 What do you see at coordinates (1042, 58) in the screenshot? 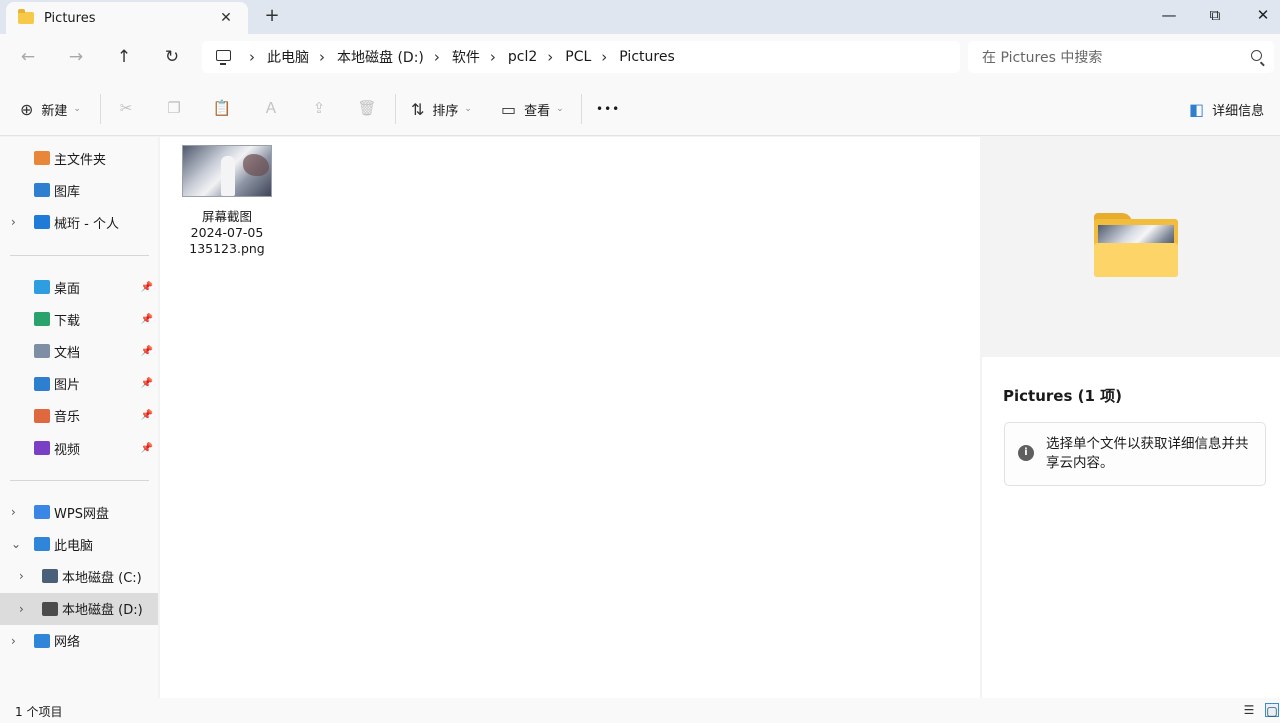
I see `search-placeholder: 在 Pictures 中搜索` at bounding box center [1042, 58].